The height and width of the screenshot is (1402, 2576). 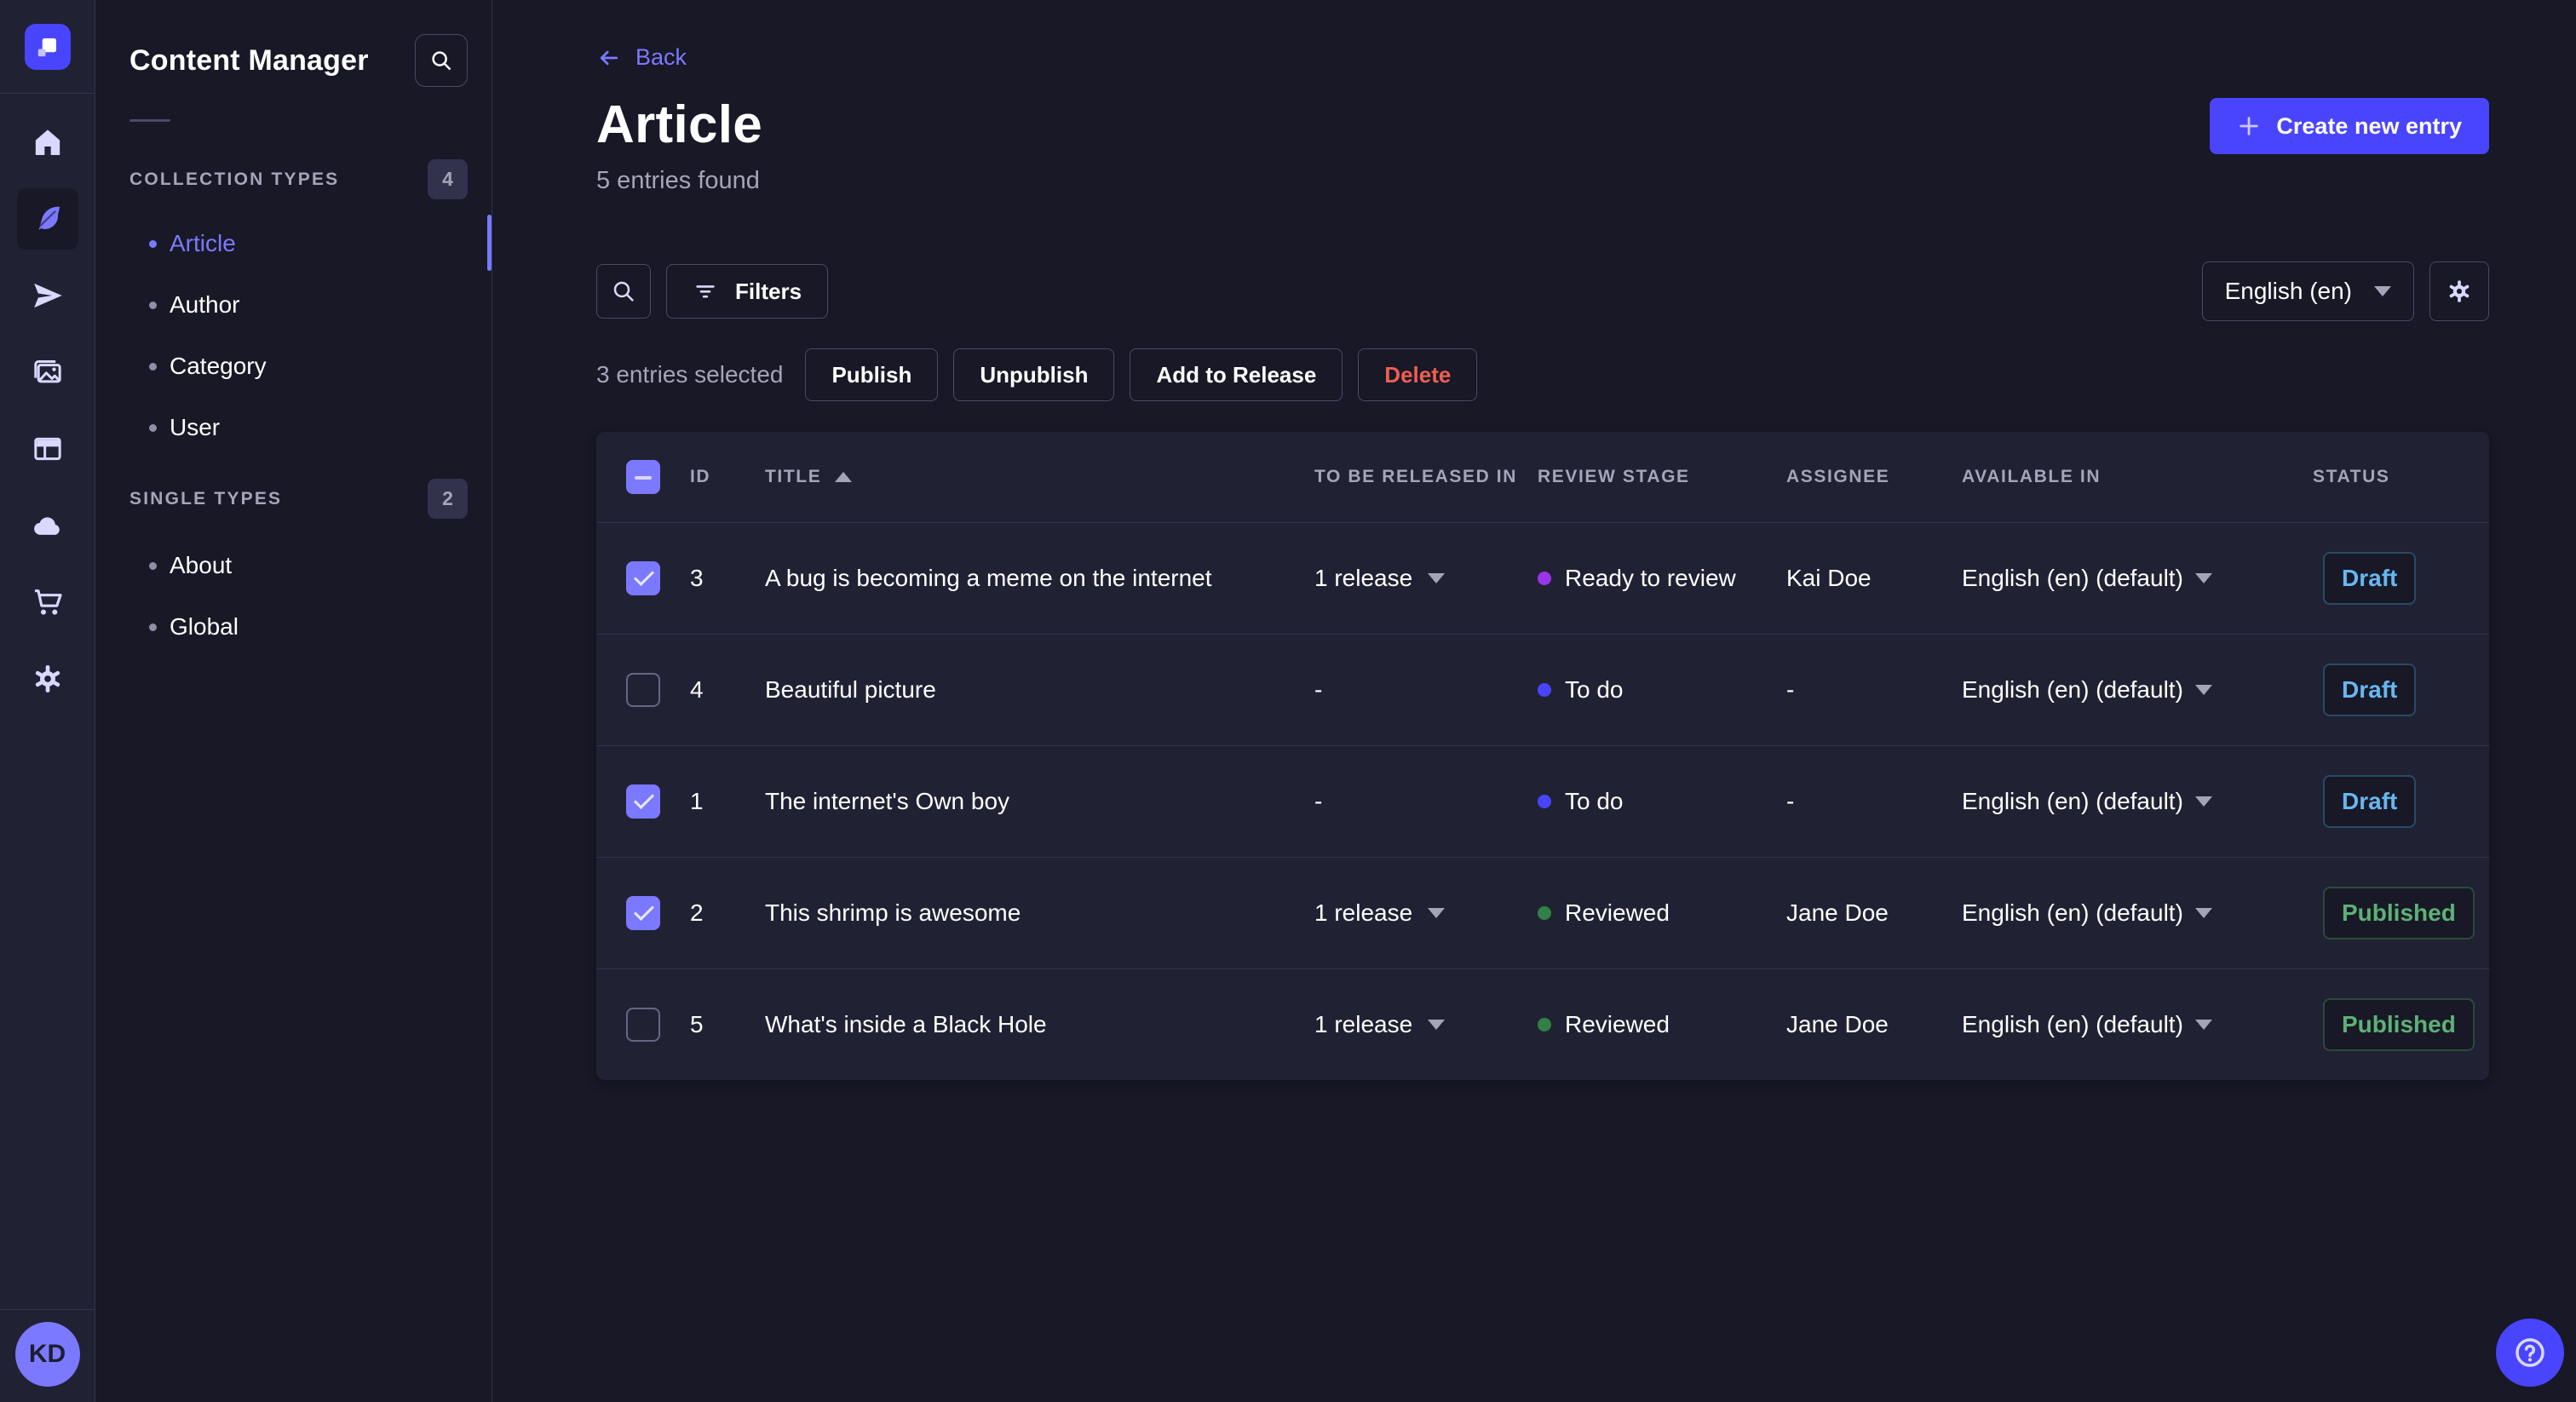 What do you see at coordinates (294, 366) in the screenshot?
I see `subnav-item-category: Category` at bounding box center [294, 366].